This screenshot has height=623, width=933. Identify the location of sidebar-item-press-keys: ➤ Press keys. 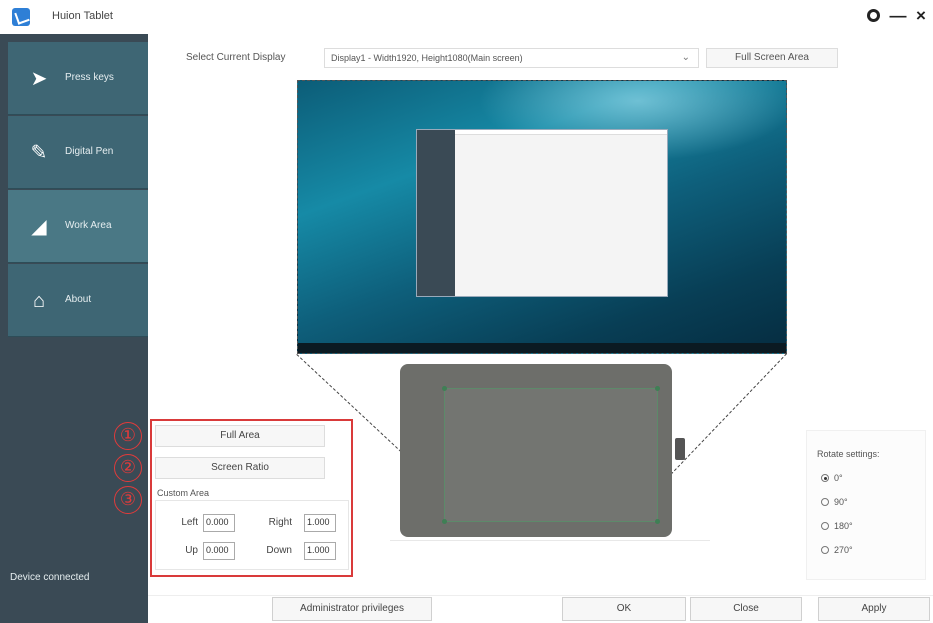
(78, 78).